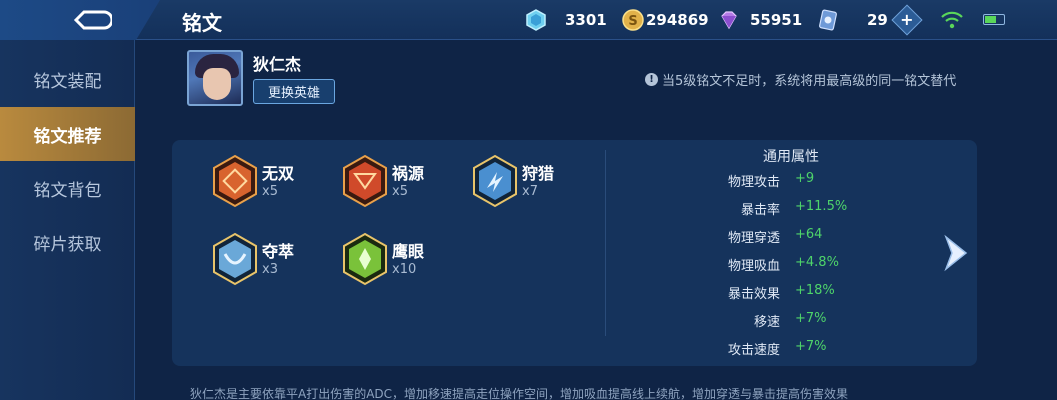 The width and height of the screenshot is (1057, 400). I want to click on rune-item: 无双 x5, so click(271, 184).